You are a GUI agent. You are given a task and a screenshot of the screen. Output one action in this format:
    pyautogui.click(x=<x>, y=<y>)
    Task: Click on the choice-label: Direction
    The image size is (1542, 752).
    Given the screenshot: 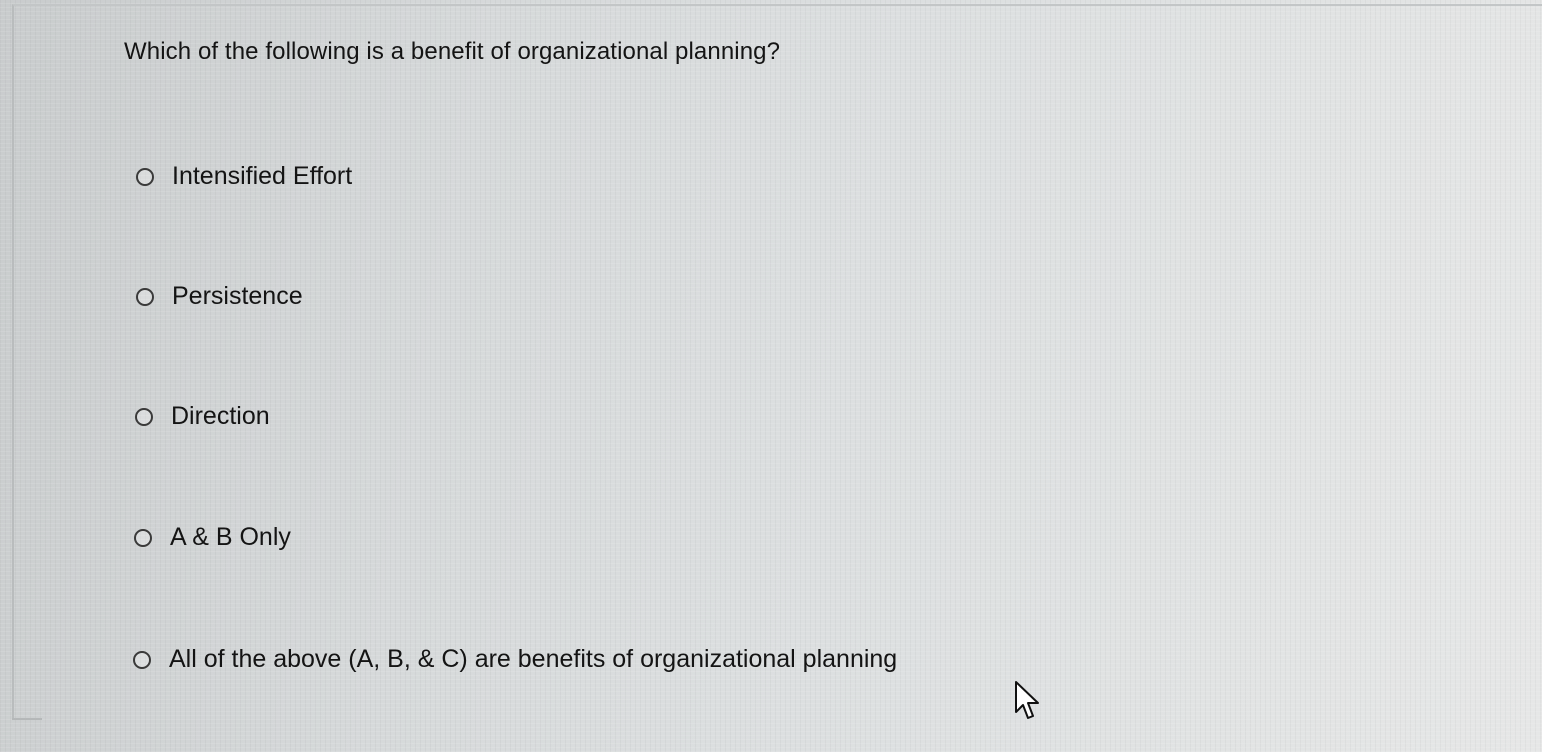 What is the action you would take?
    pyautogui.click(x=220, y=416)
    